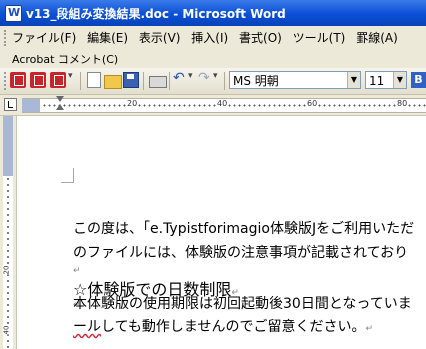 This screenshot has height=349, width=426. What do you see at coordinates (160, 38) in the screenshot?
I see `menu-view: 表示(V)` at bounding box center [160, 38].